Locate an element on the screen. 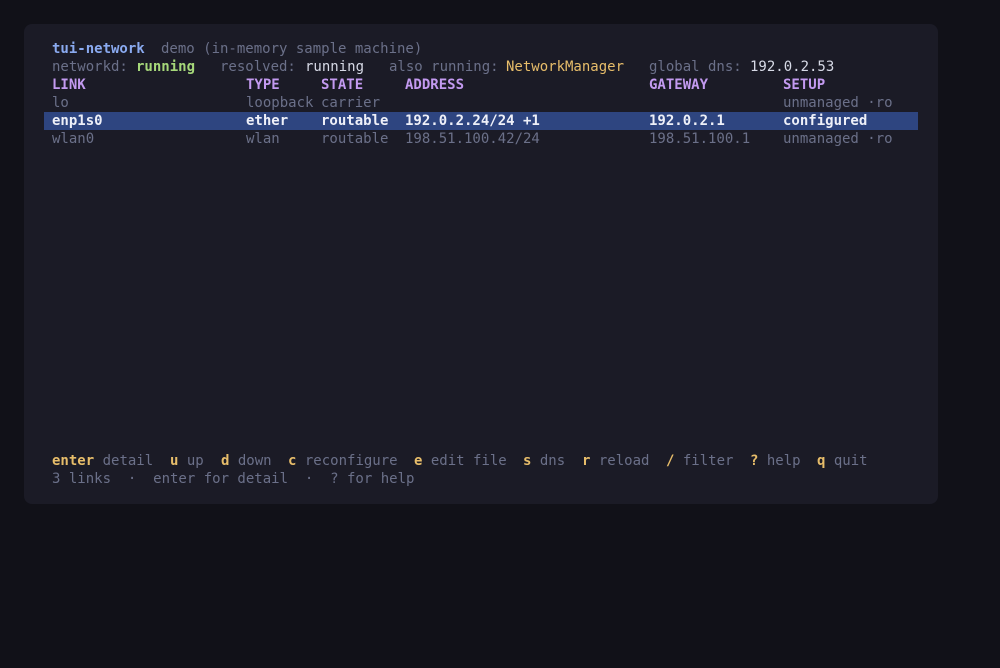 The height and width of the screenshot is (668, 1000). resolved-status: running is located at coordinates (335, 67).